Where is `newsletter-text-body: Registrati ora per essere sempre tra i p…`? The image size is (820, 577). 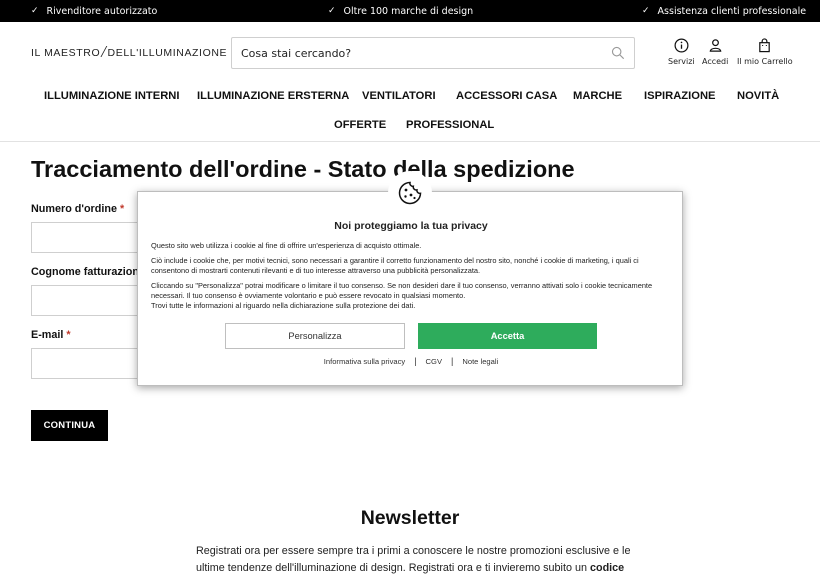 newsletter-text-body: Registrati ora per essere sempre tra i p… is located at coordinates (413, 559).